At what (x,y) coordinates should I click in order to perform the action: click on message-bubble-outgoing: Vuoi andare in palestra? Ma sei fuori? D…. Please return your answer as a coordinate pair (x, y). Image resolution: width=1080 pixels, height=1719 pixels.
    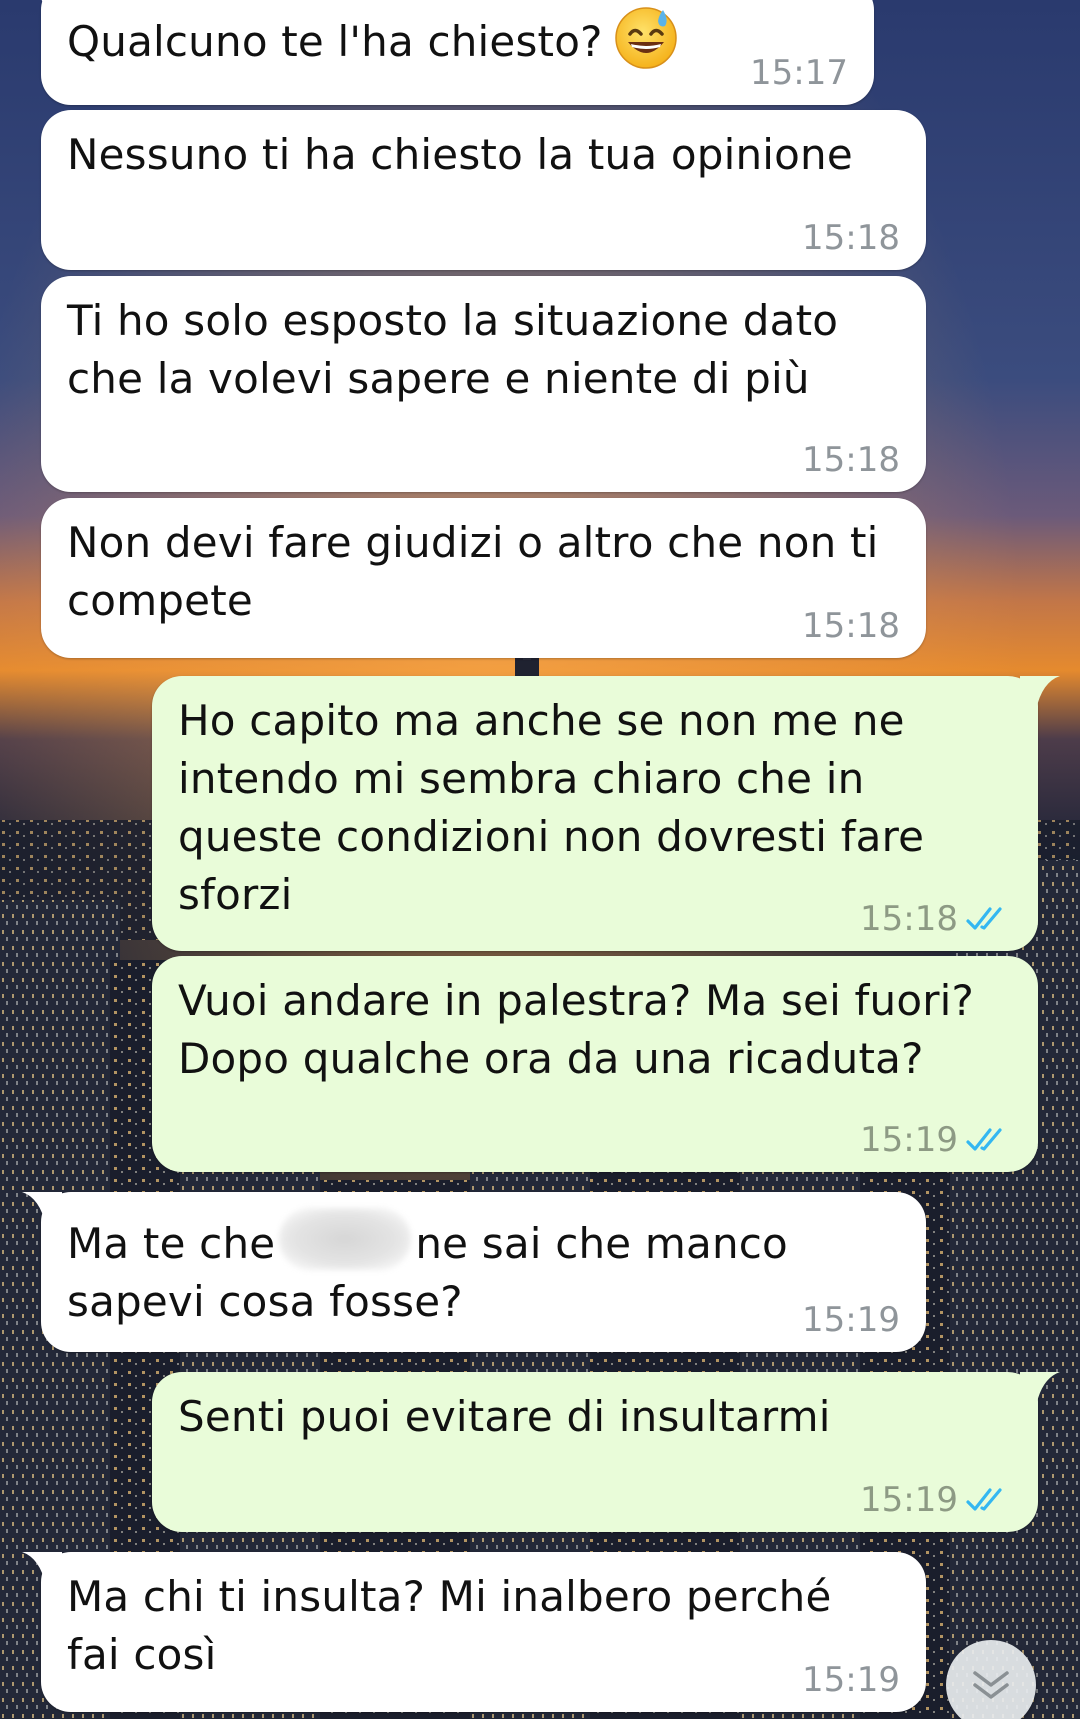
    Looking at the image, I should click on (595, 1064).